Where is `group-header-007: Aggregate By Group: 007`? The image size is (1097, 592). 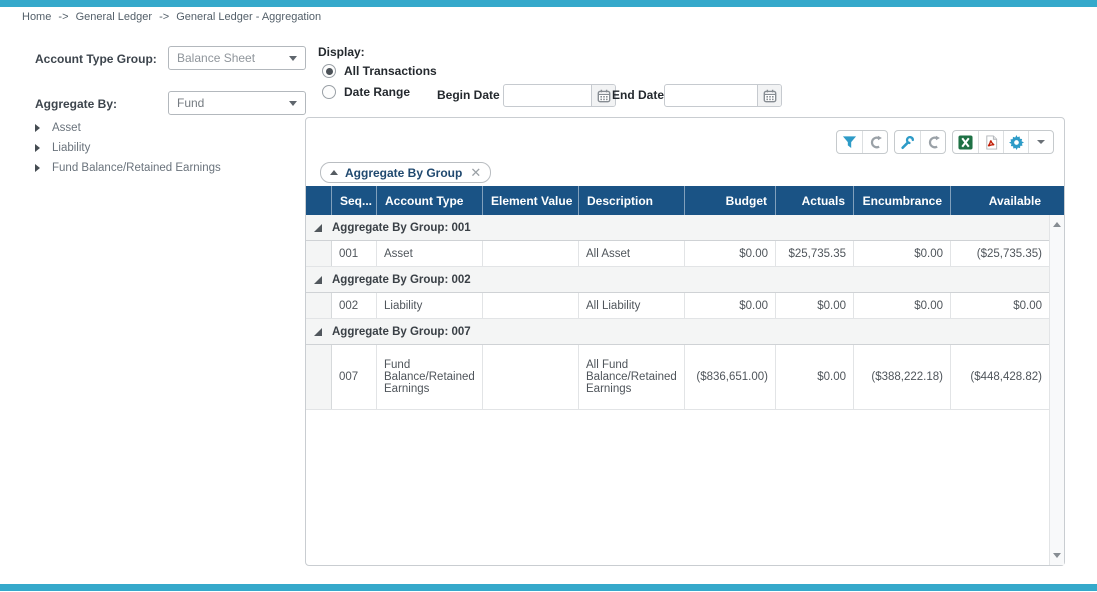
group-header-007: Aggregate By Group: 007 is located at coordinates (677, 332).